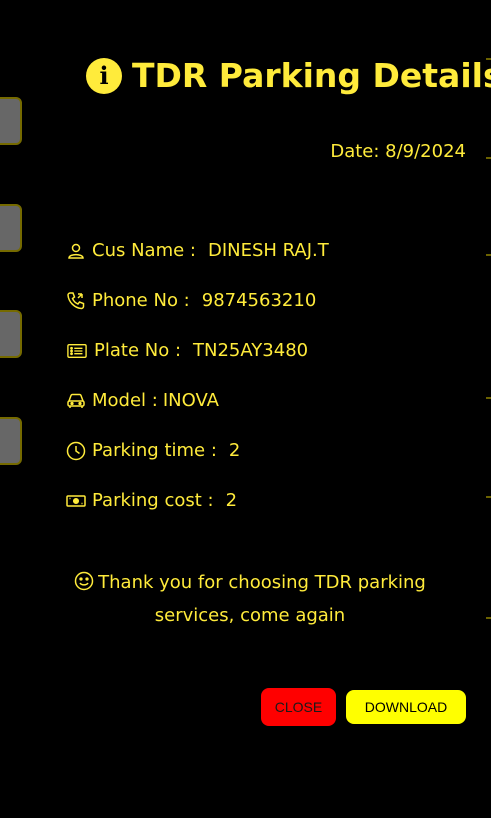  Describe the element at coordinates (138, 350) in the screenshot. I see `detail-label: Plate No :` at that location.